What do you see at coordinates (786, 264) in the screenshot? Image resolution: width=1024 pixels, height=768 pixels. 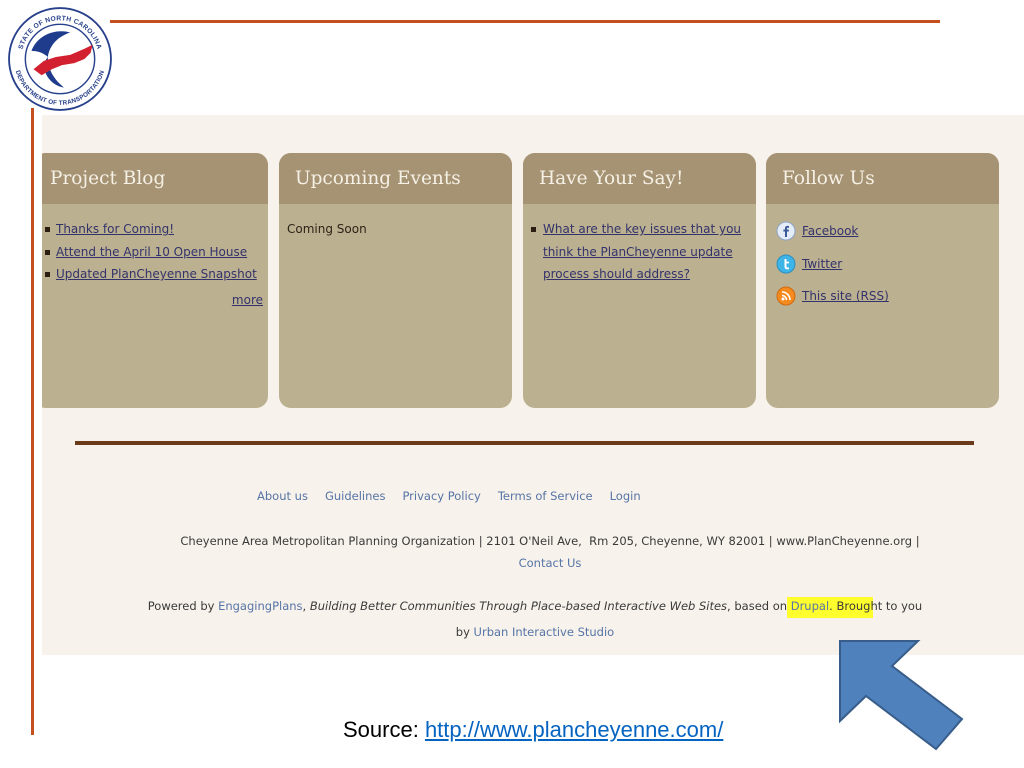 I see `twitter-icon` at bounding box center [786, 264].